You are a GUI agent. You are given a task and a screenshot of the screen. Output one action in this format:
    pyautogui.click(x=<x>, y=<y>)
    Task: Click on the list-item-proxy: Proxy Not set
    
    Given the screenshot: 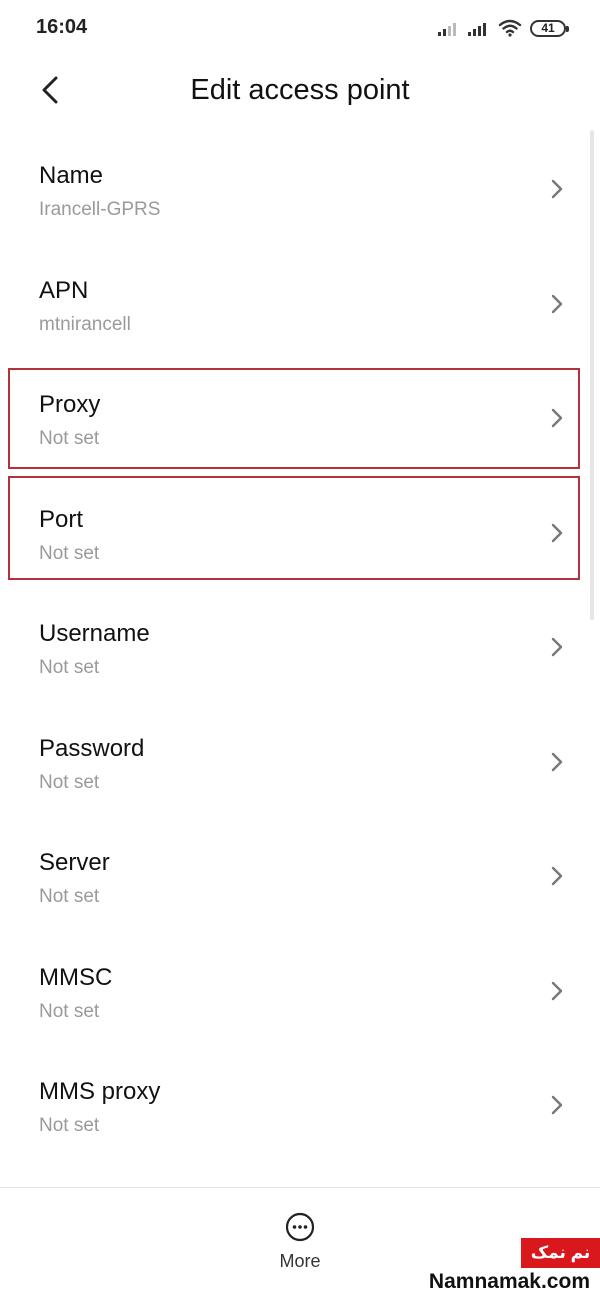 What is the action you would take?
    pyautogui.click(x=300, y=418)
    